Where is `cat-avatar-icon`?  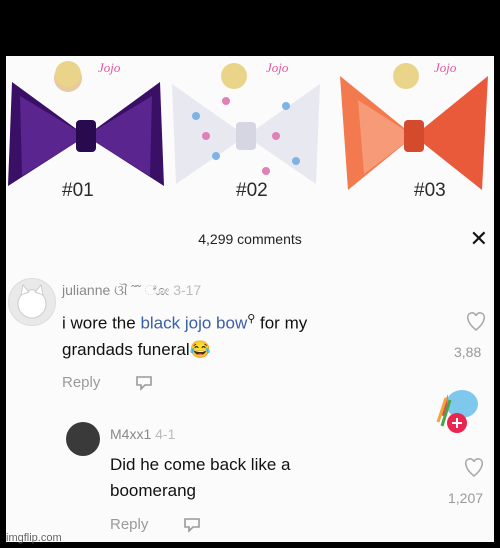 cat-avatar-icon is located at coordinates (32, 301).